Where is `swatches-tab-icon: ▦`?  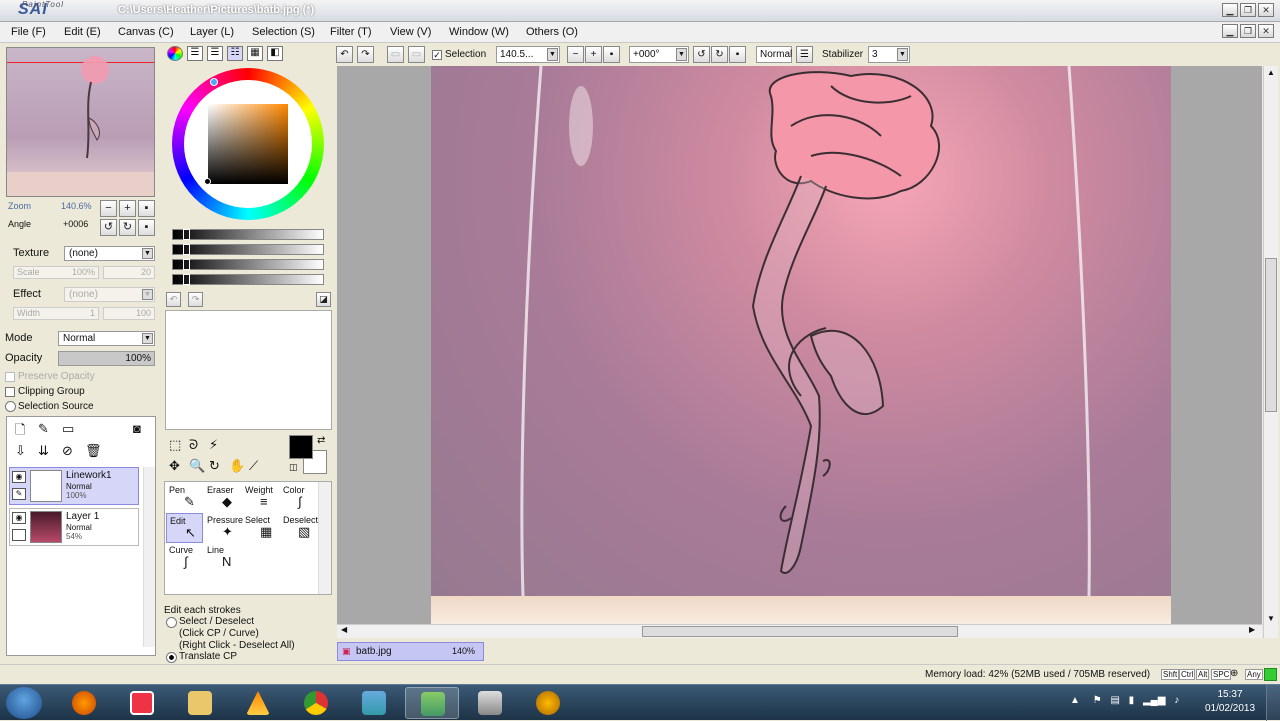
swatches-tab-icon: ▦ is located at coordinates (255, 53).